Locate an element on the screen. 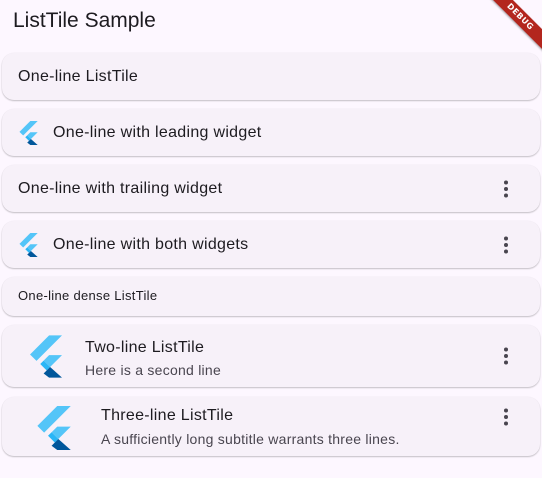  list-tile-title: One-line dense ListTile is located at coordinates (88, 295).